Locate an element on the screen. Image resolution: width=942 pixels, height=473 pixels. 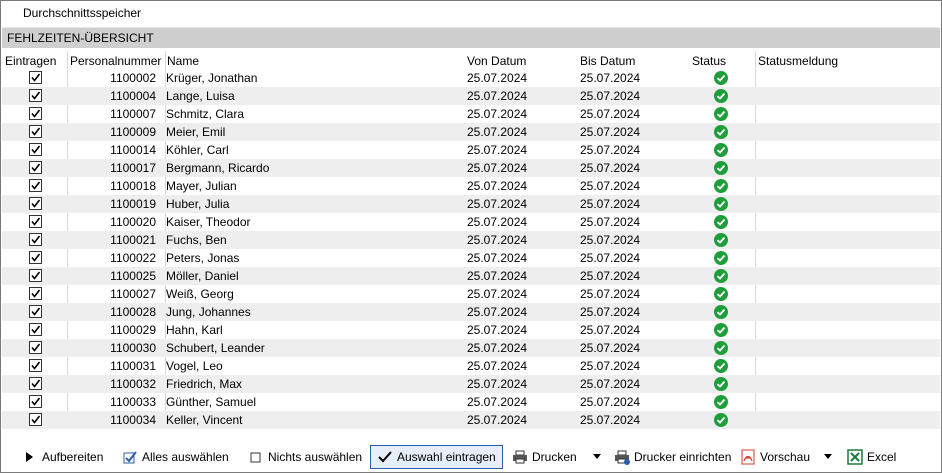
table-row: 1100027 Weiß, Georg 25.07.2024 25.07.2024 is located at coordinates (471, 294).